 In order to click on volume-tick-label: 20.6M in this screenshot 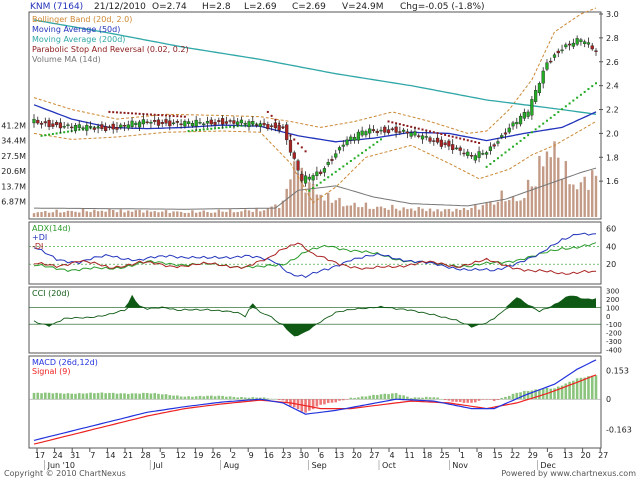, I will do `click(13, 171)`.